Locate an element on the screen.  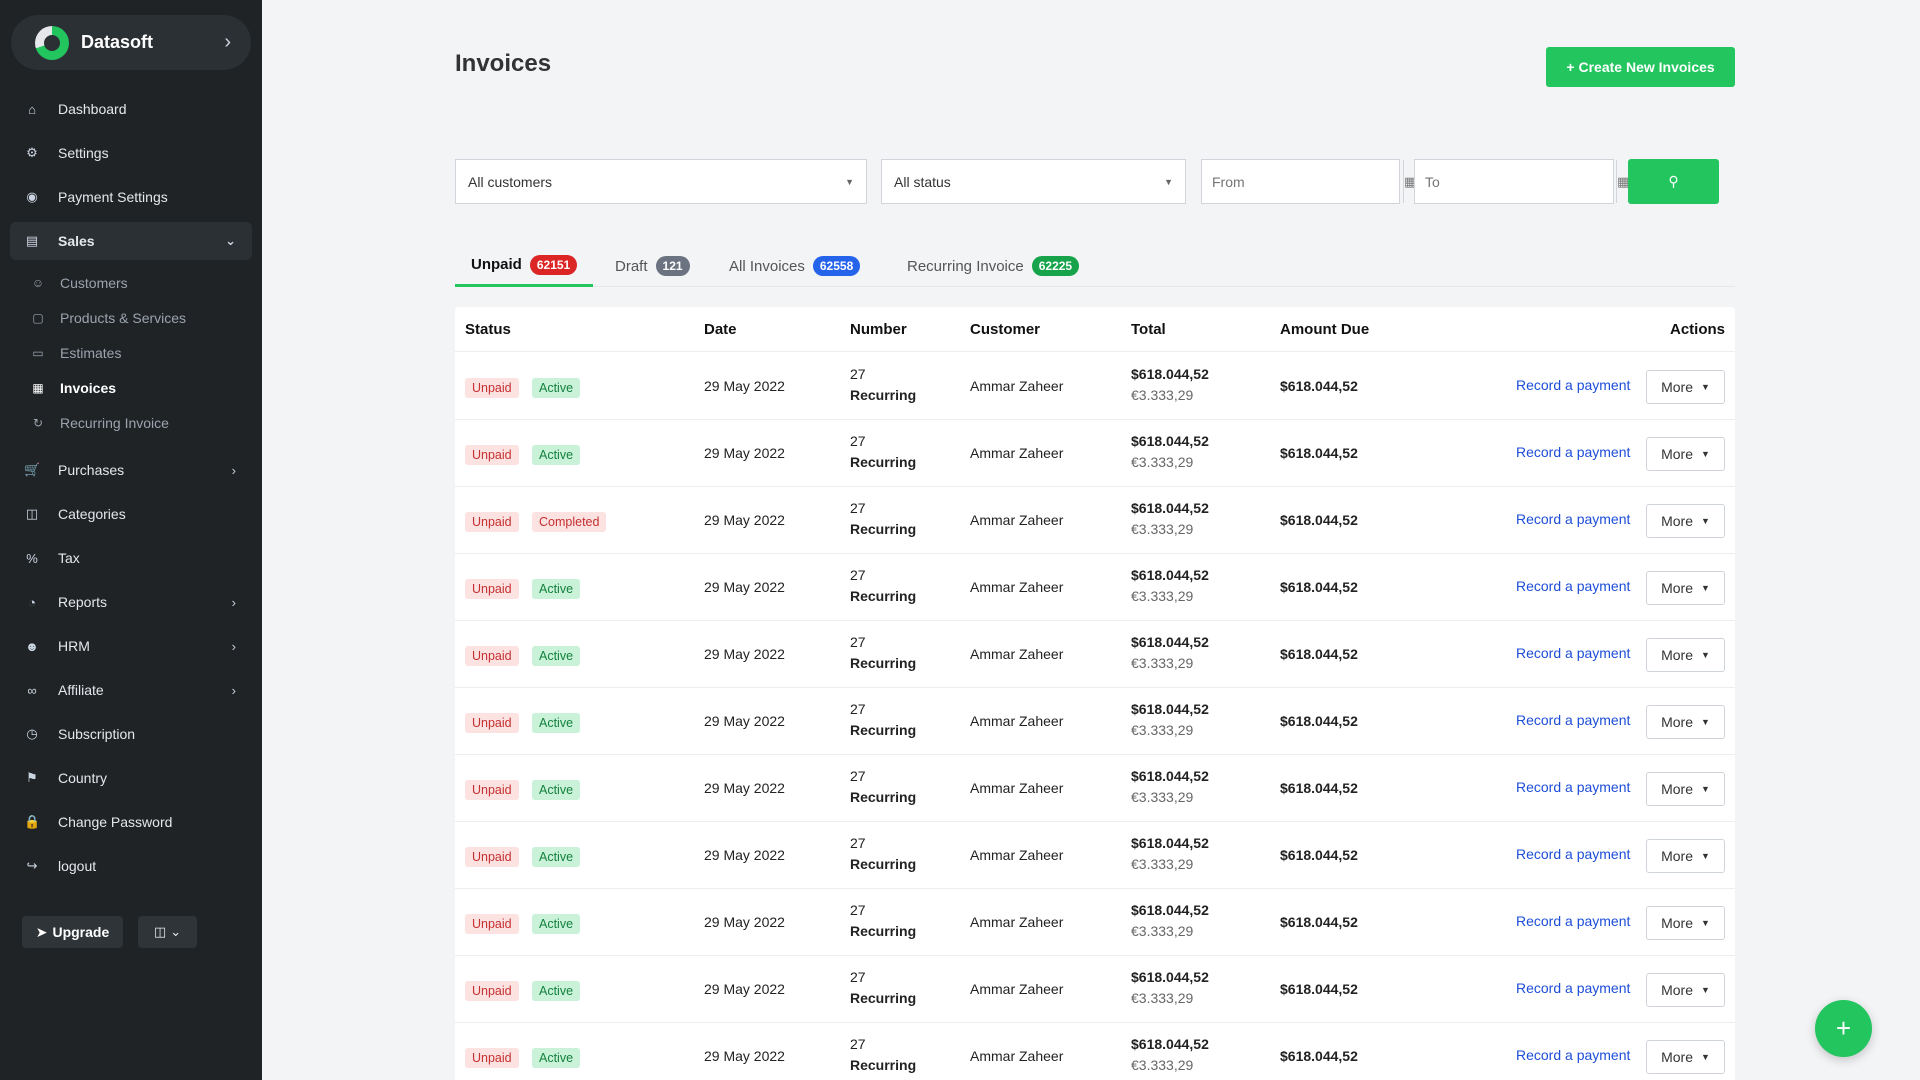
create-invoice-button: + Create New Invoices is located at coordinates (1640, 67).